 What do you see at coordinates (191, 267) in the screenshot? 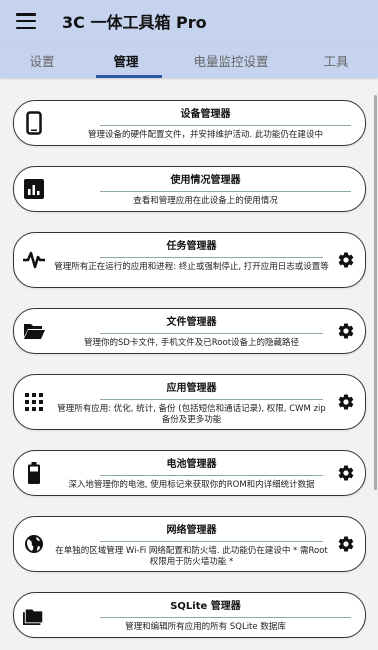
I see `card-description: 管理所有正在运行的应用和进程: 终止或强制停止, 打开应用日志或设置等` at bounding box center [191, 267].